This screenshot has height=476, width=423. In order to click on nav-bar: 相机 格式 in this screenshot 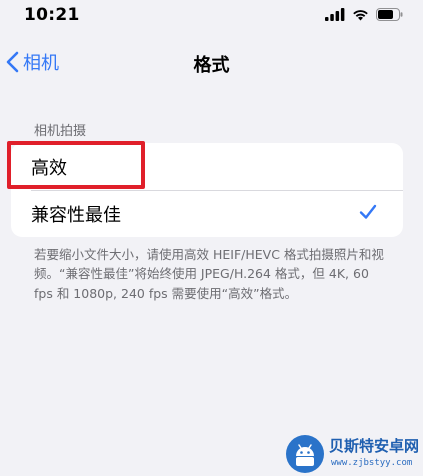, I will do `click(211, 62)`.